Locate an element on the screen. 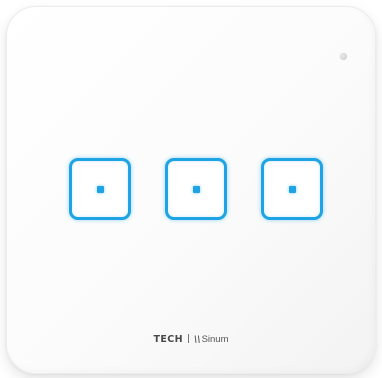 This screenshot has height=378, width=382. sub-brand-name: Sinum is located at coordinates (215, 339).